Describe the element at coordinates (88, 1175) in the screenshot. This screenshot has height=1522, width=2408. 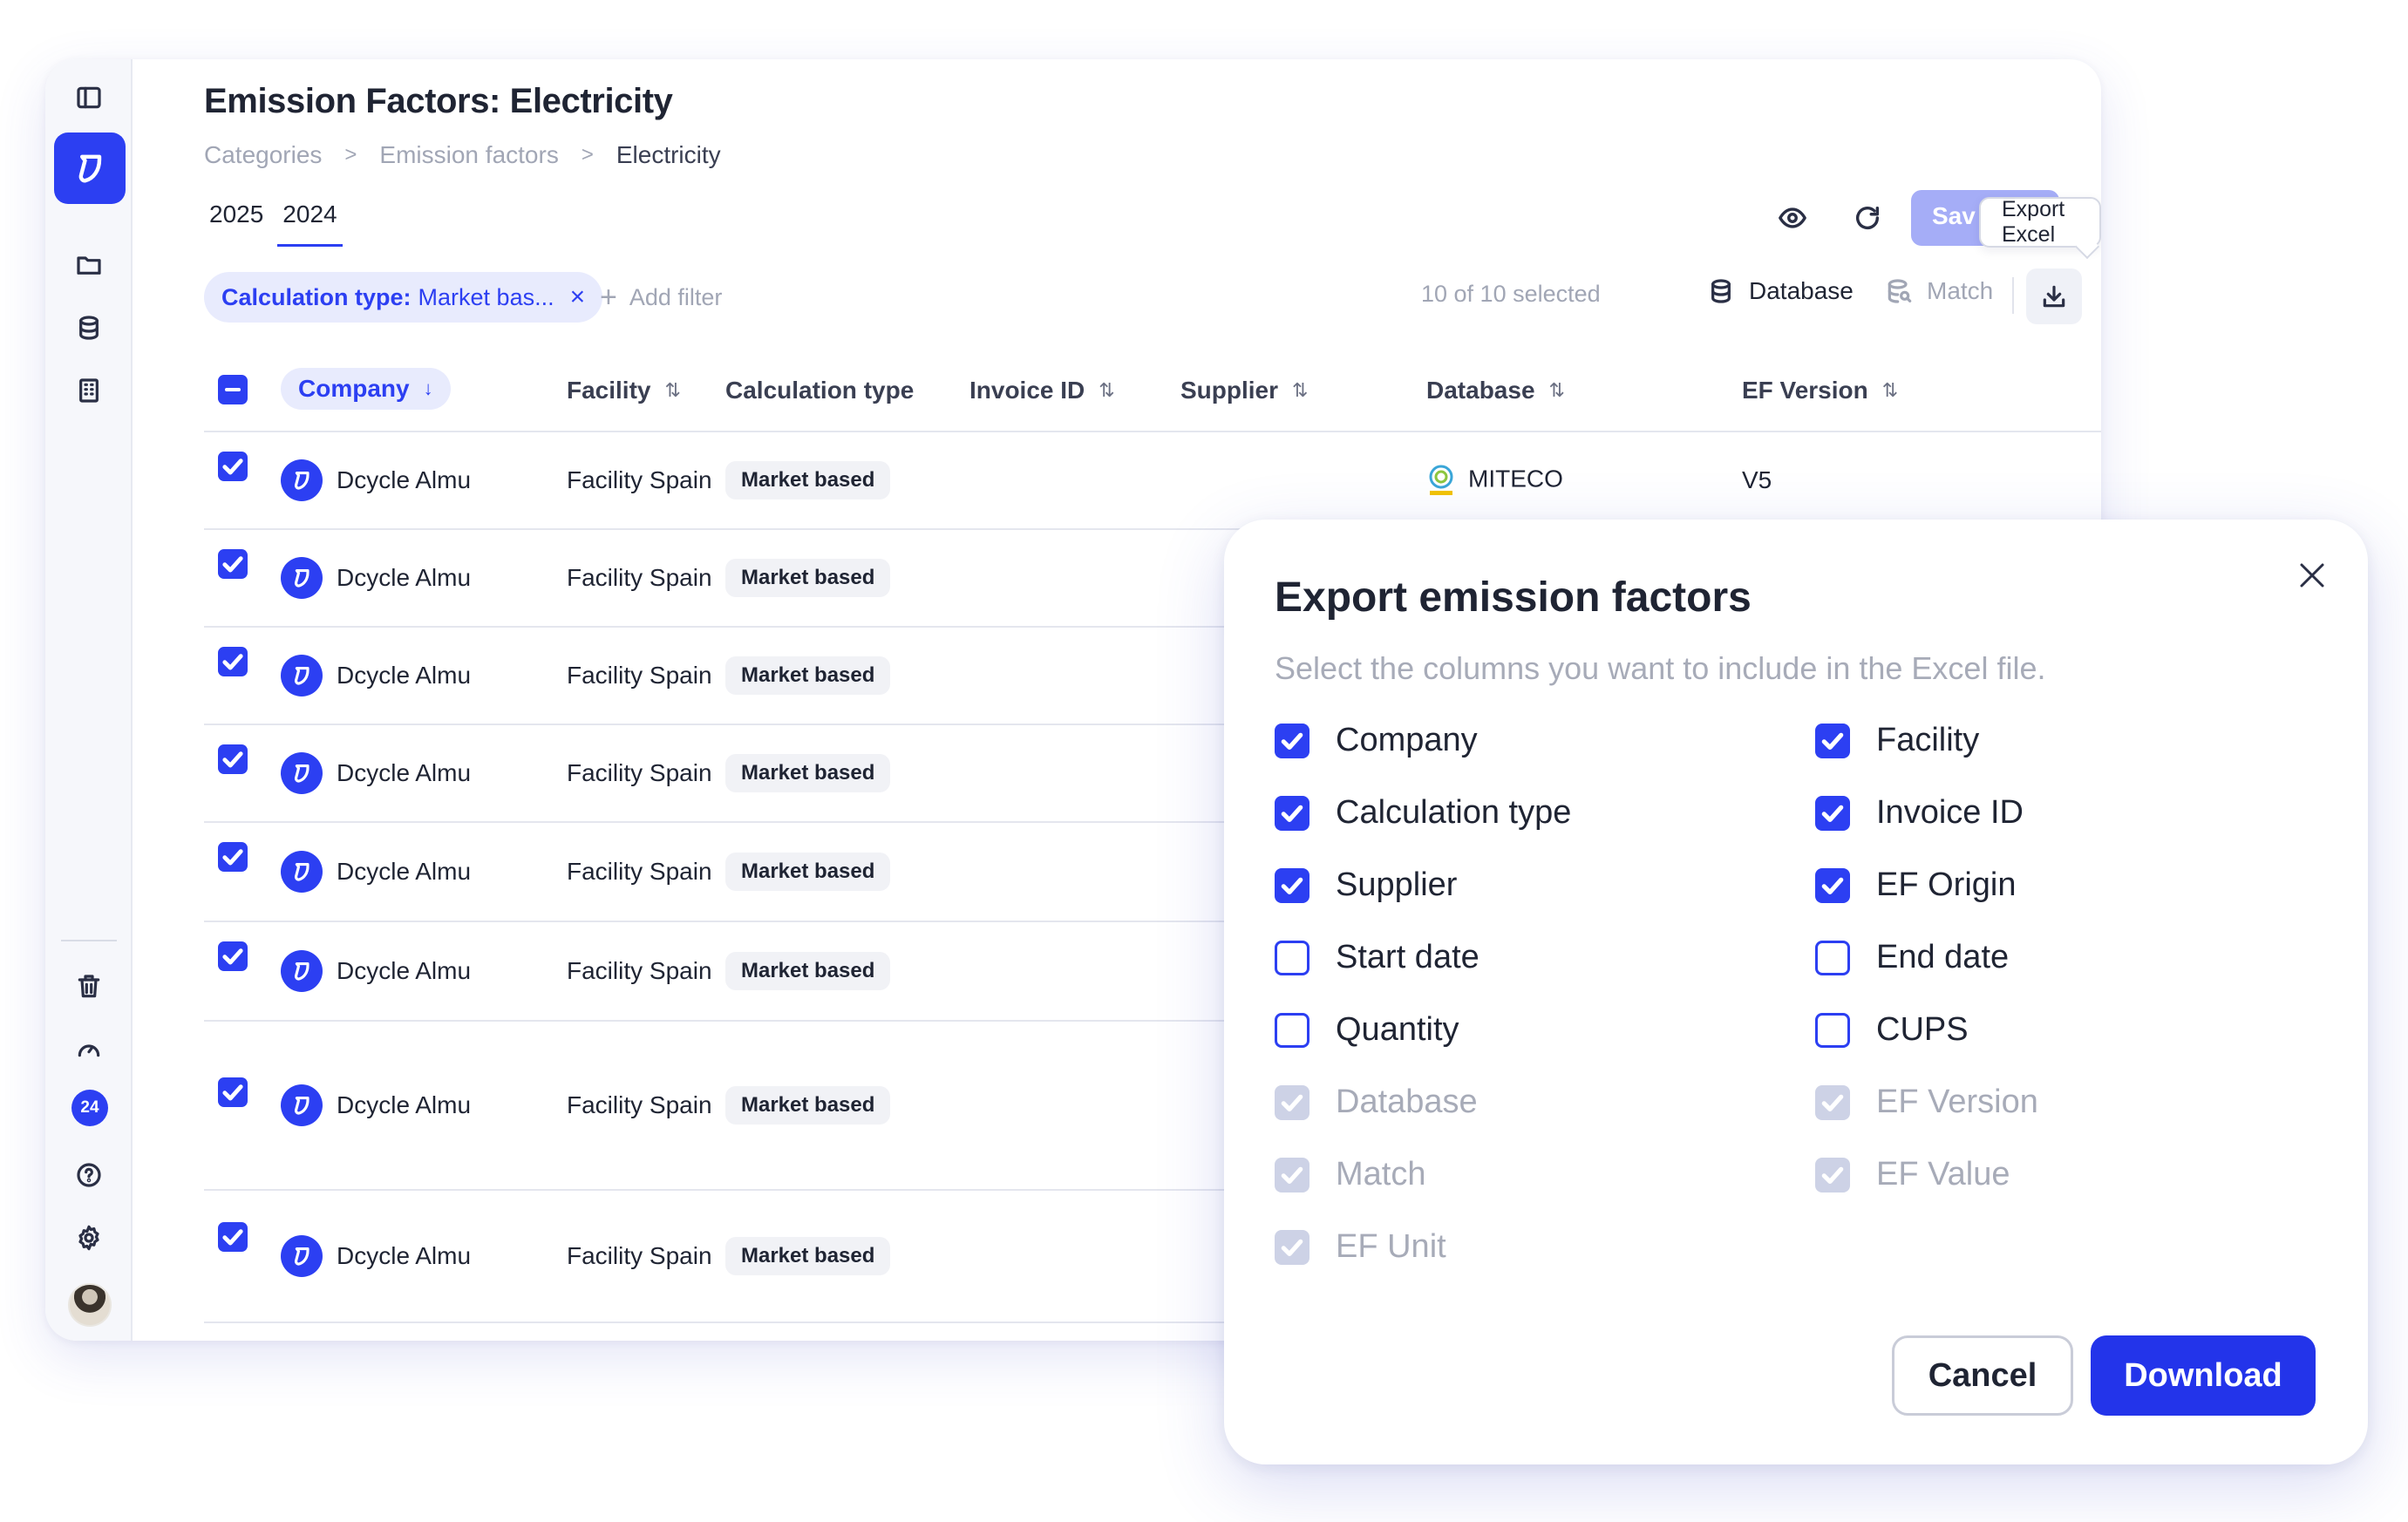
I see `help-icon` at that location.